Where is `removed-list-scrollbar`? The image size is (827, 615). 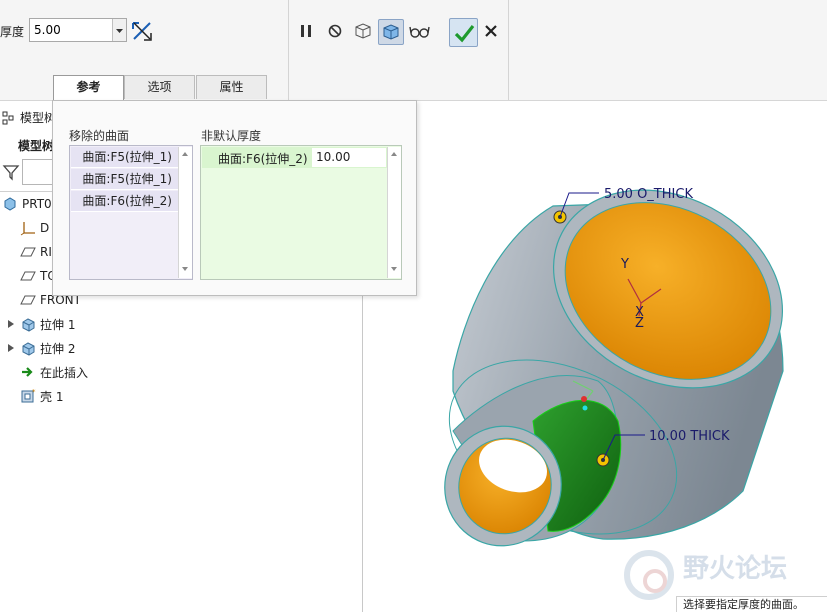 removed-list-scrollbar is located at coordinates (185, 212).